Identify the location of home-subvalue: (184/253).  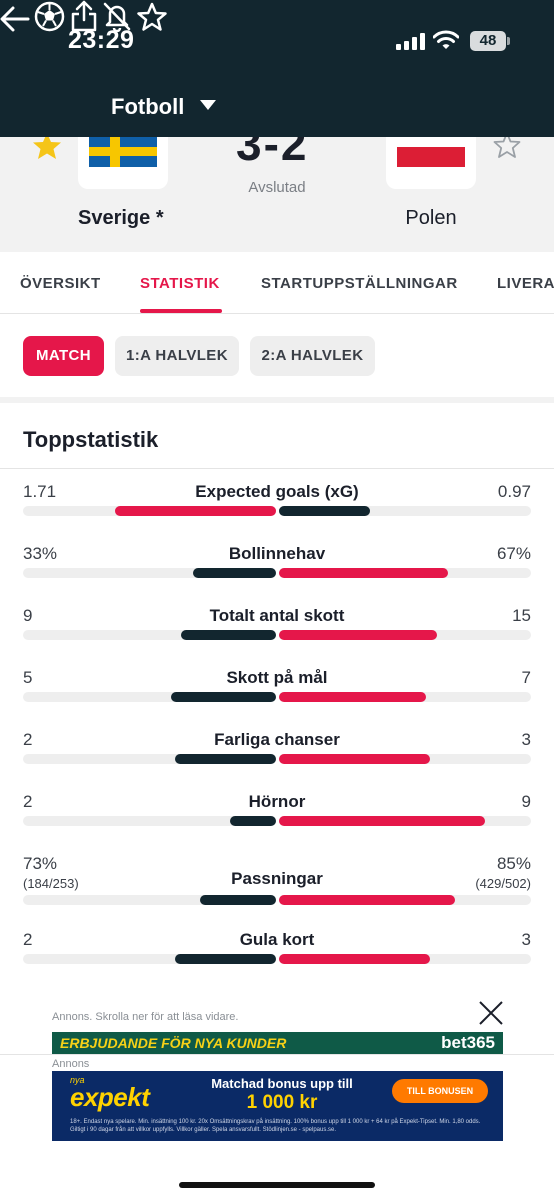
(51, 883).